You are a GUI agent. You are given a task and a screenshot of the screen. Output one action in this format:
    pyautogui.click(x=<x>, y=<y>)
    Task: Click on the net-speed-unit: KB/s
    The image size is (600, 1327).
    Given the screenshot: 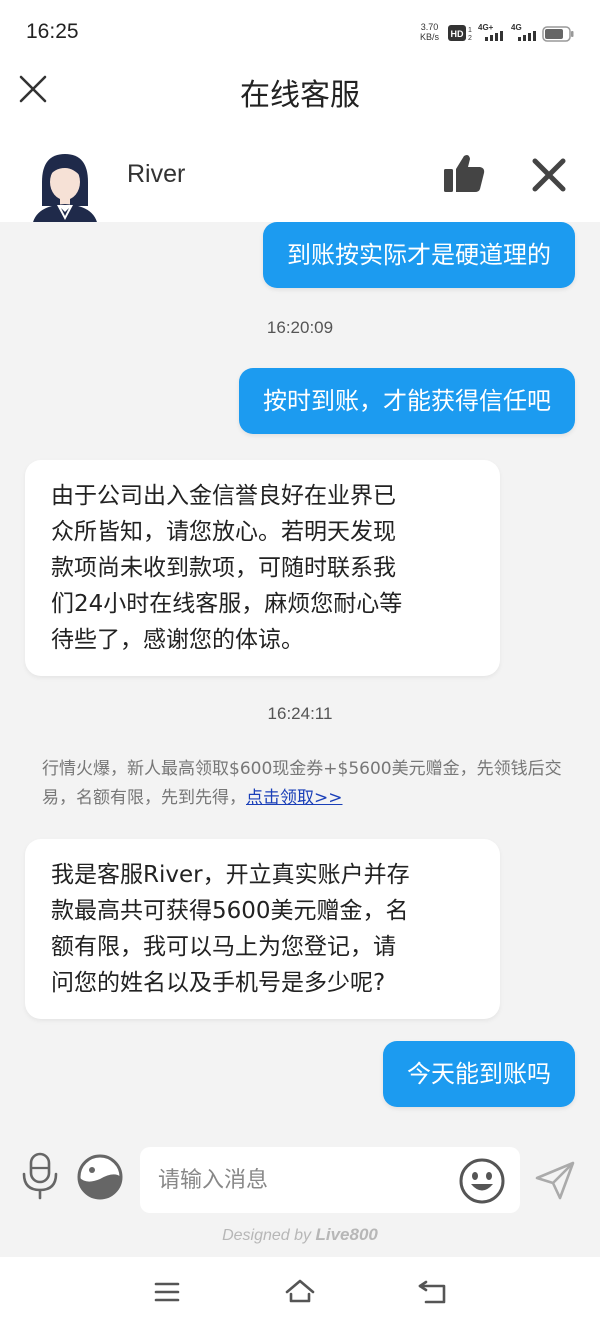 What is the action you would take?
    pyautogui.click(x=430, y=37)
    